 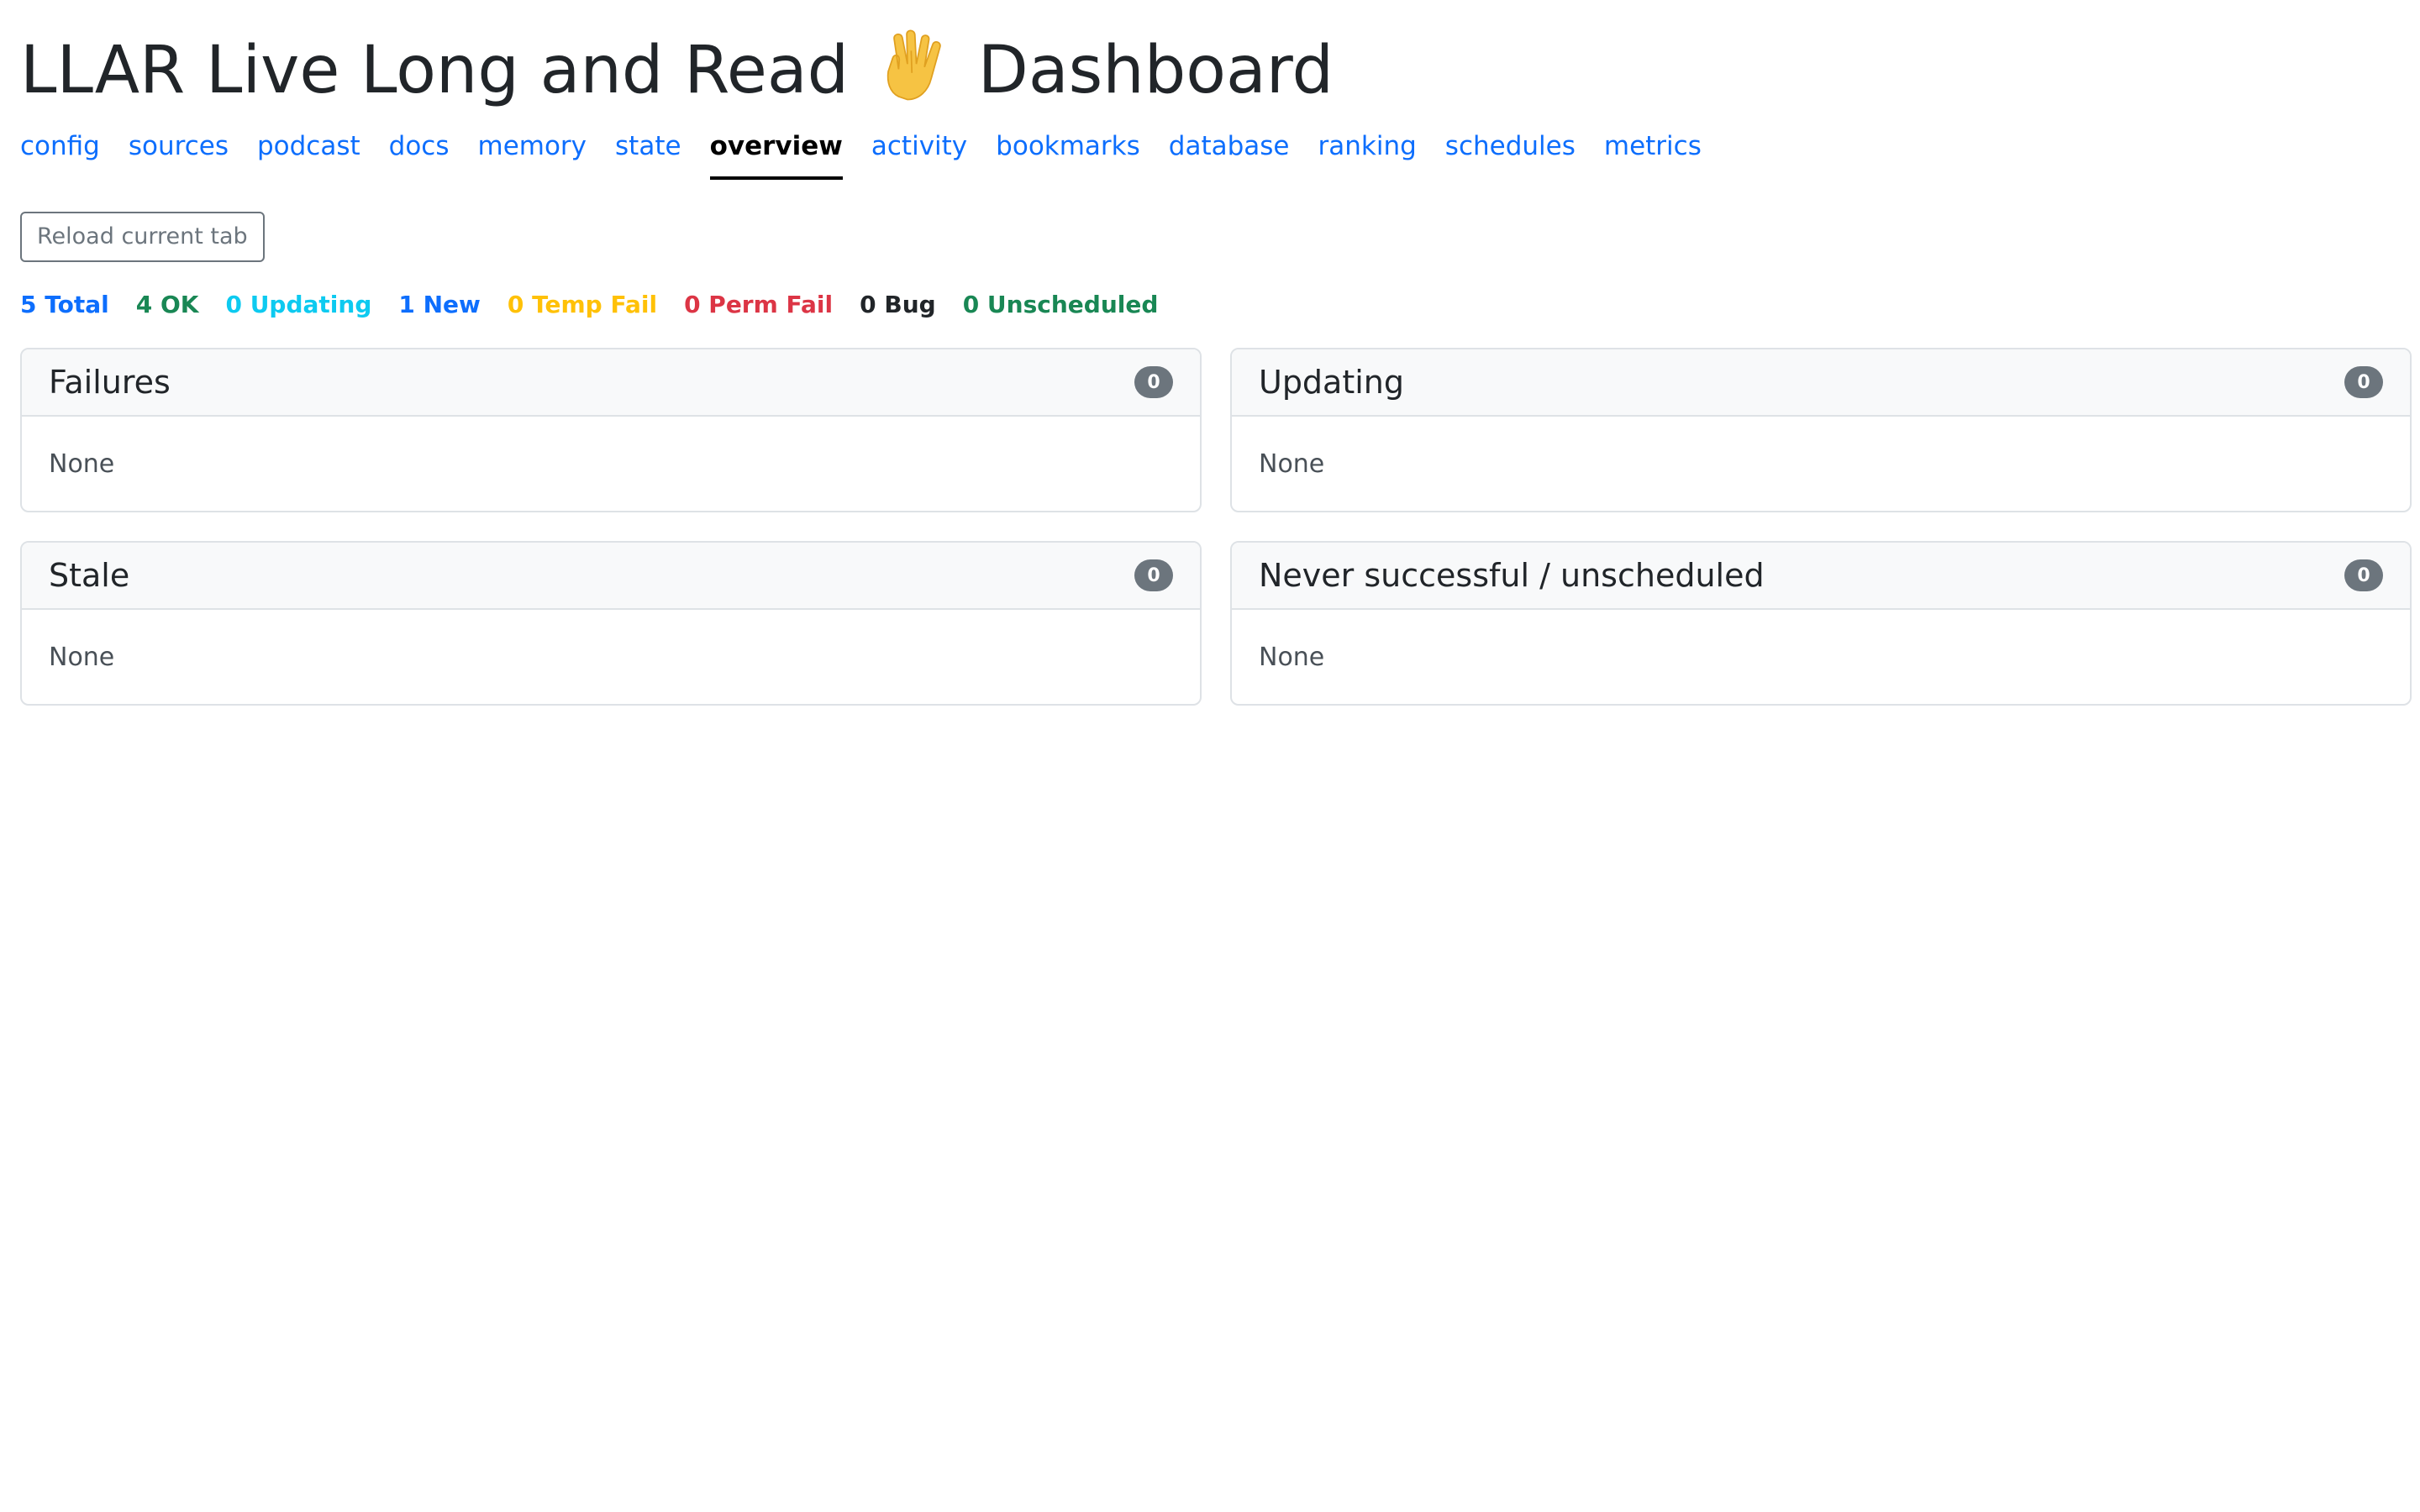 I want to click on tab-activity: activity, so click(x=919, y=153).